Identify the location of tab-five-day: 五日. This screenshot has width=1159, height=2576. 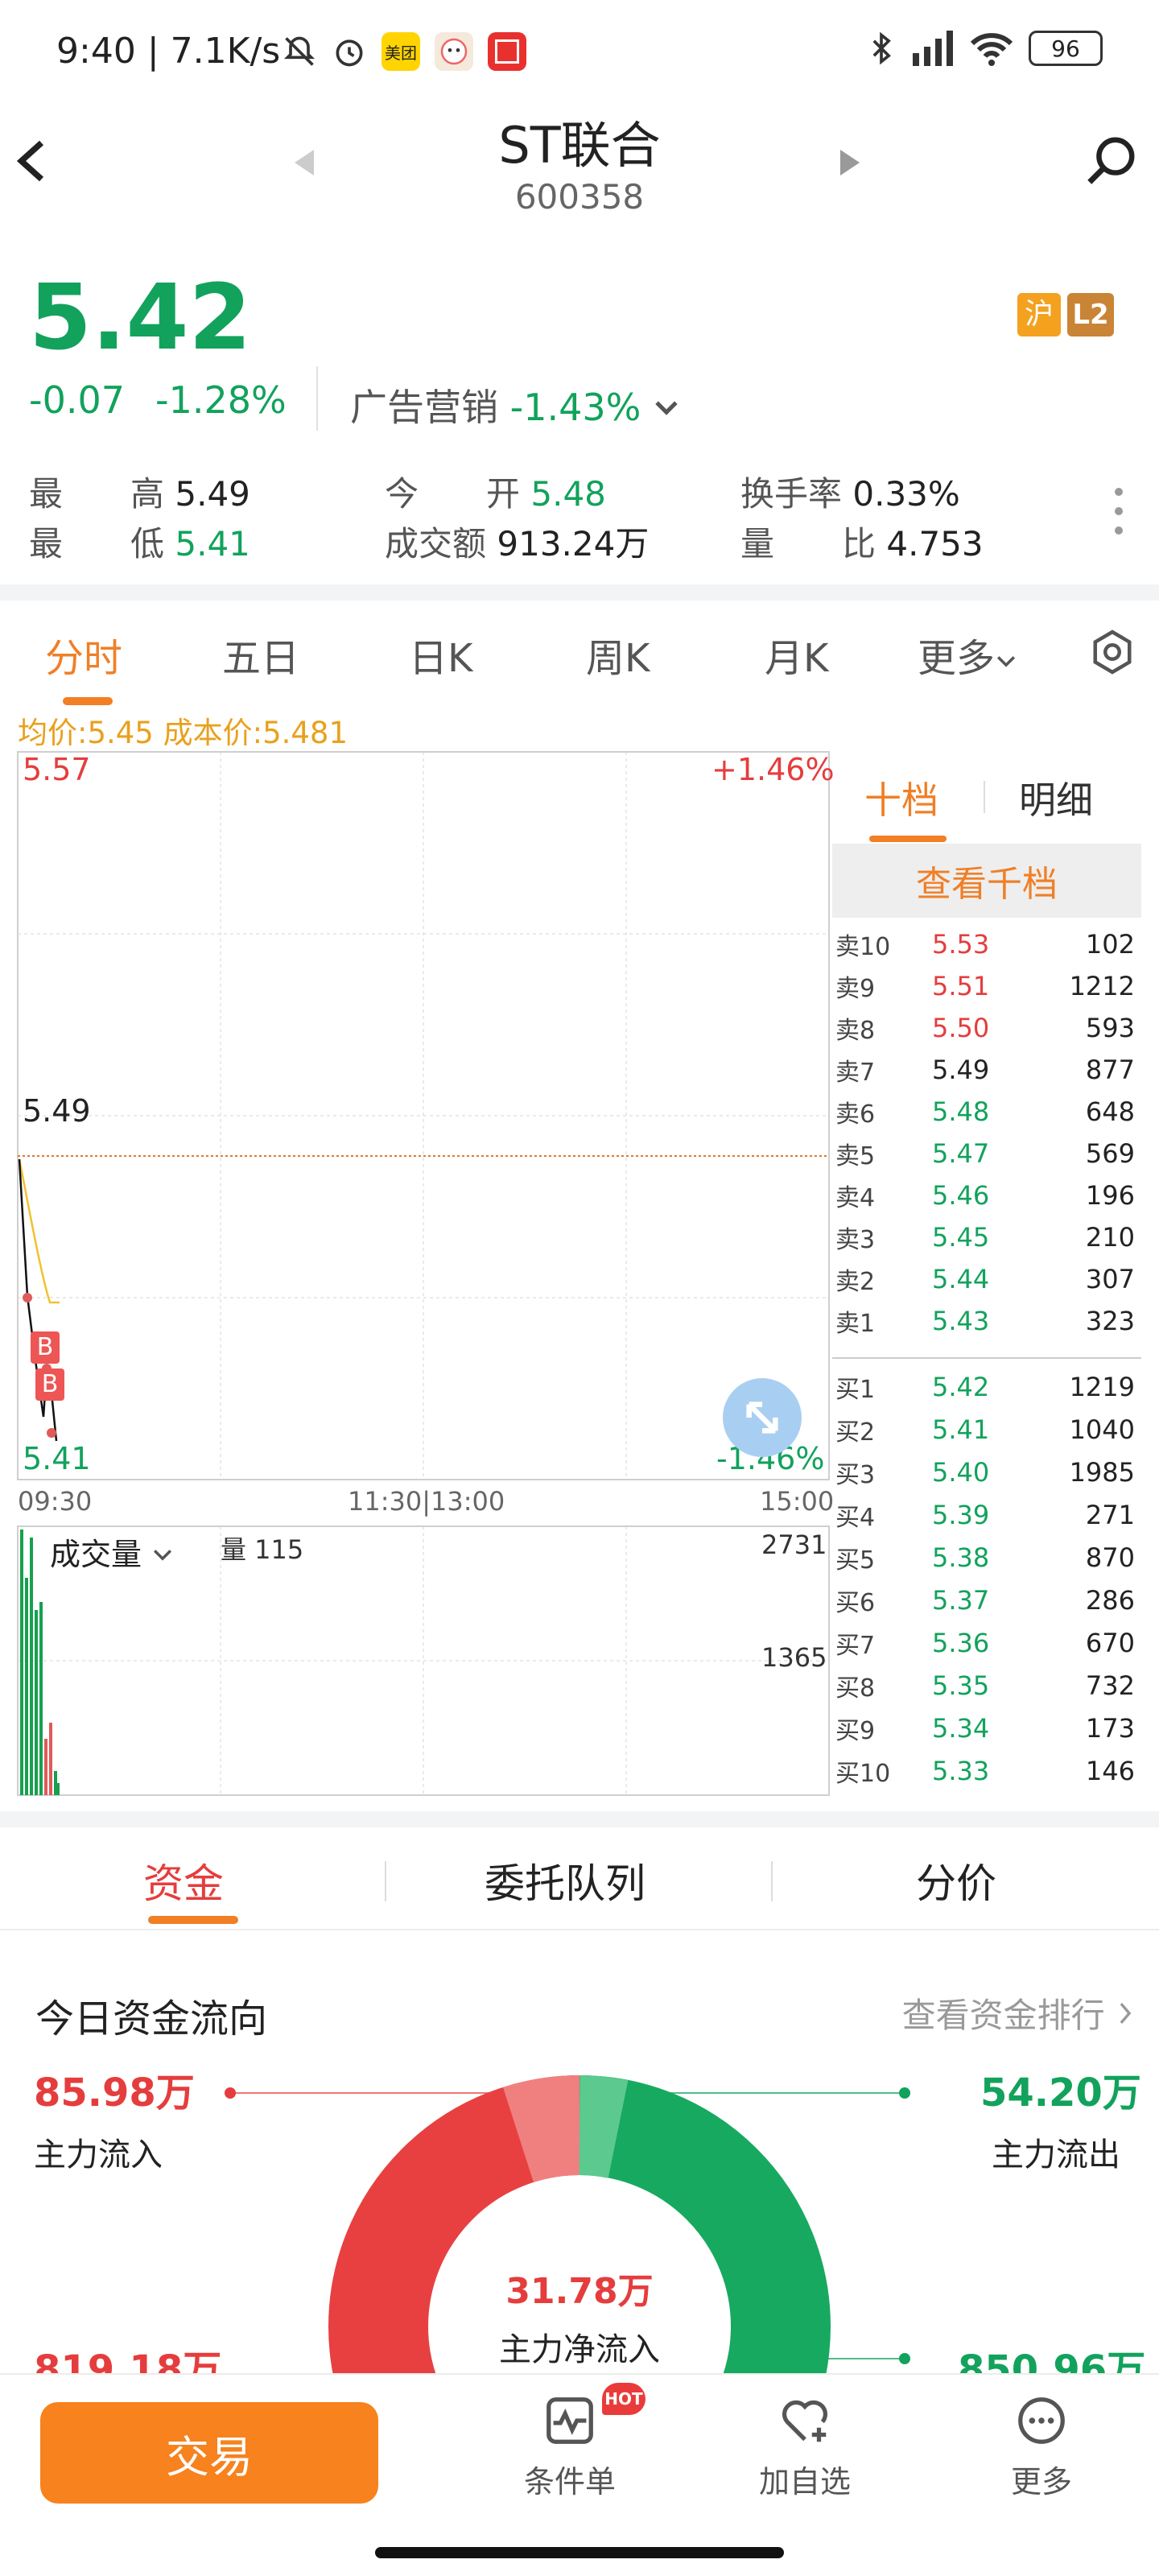
(260, 654).